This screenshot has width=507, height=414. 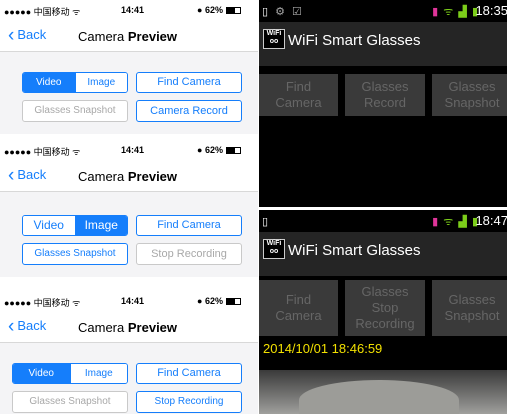 What do you see at coordinates (189, 111) in the screenshot?
I see `camera-record-button: Camera Record` at bounding box center [189, 111].